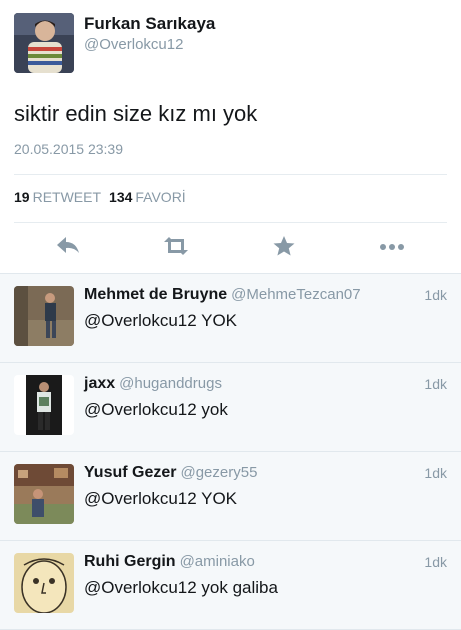 This screenshot has width=461, height=630. Describe the element at coordinates (130, 561) in the screenshot. I see `reply-author-name: Ruhi Gergin` at that location.